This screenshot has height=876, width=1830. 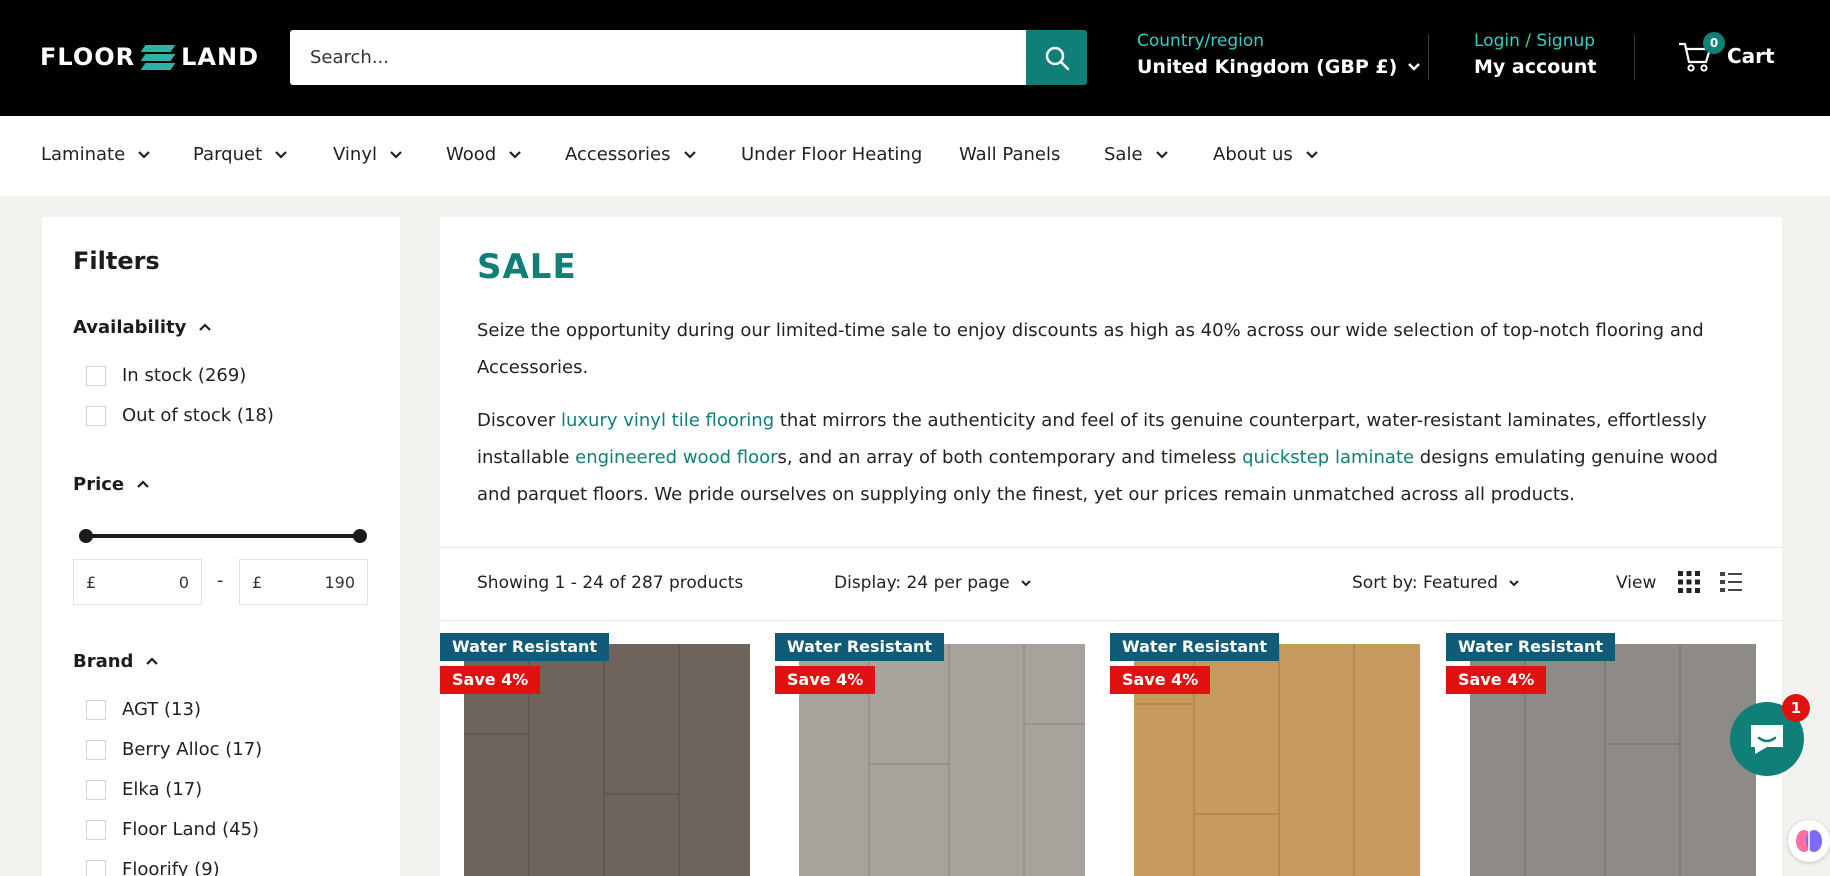 I want to click on filter-in-stock: In stock (269), so click(x=166, y=375).